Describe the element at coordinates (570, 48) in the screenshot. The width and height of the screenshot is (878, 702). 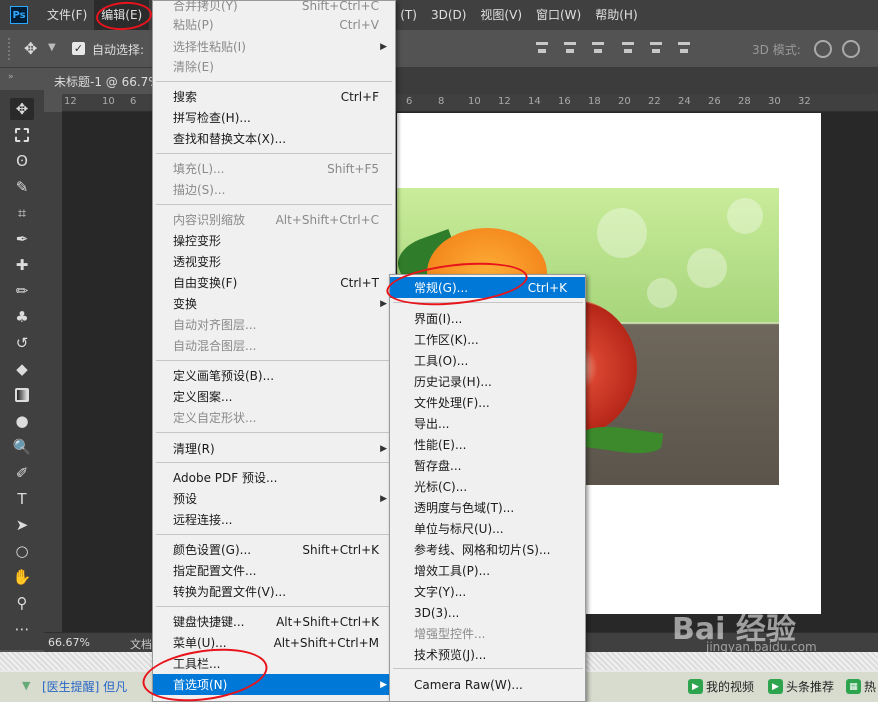
I see `align-middle-icon` at that location.